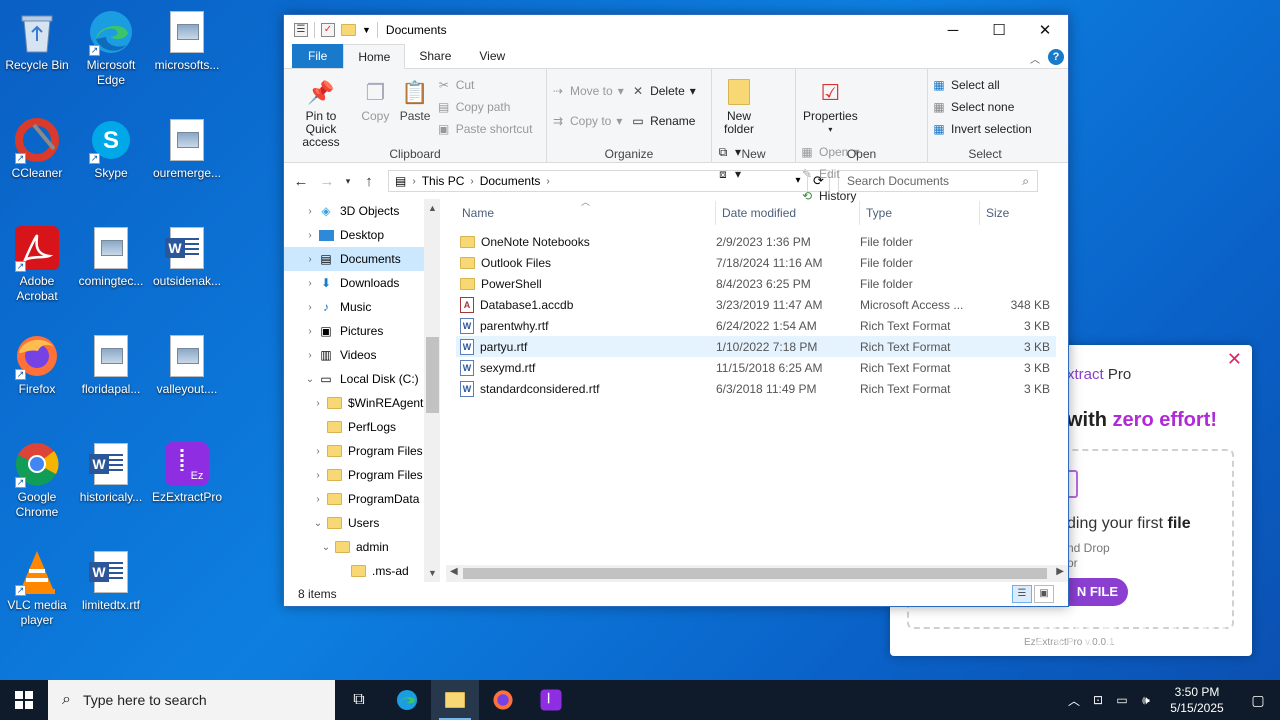 The height and width of the screenshot is (720, 1280). Describe the element at coordinates (191, 700) in the screenshot. I see `taskbar-search-input: ⌕ Type here to search` at that location.